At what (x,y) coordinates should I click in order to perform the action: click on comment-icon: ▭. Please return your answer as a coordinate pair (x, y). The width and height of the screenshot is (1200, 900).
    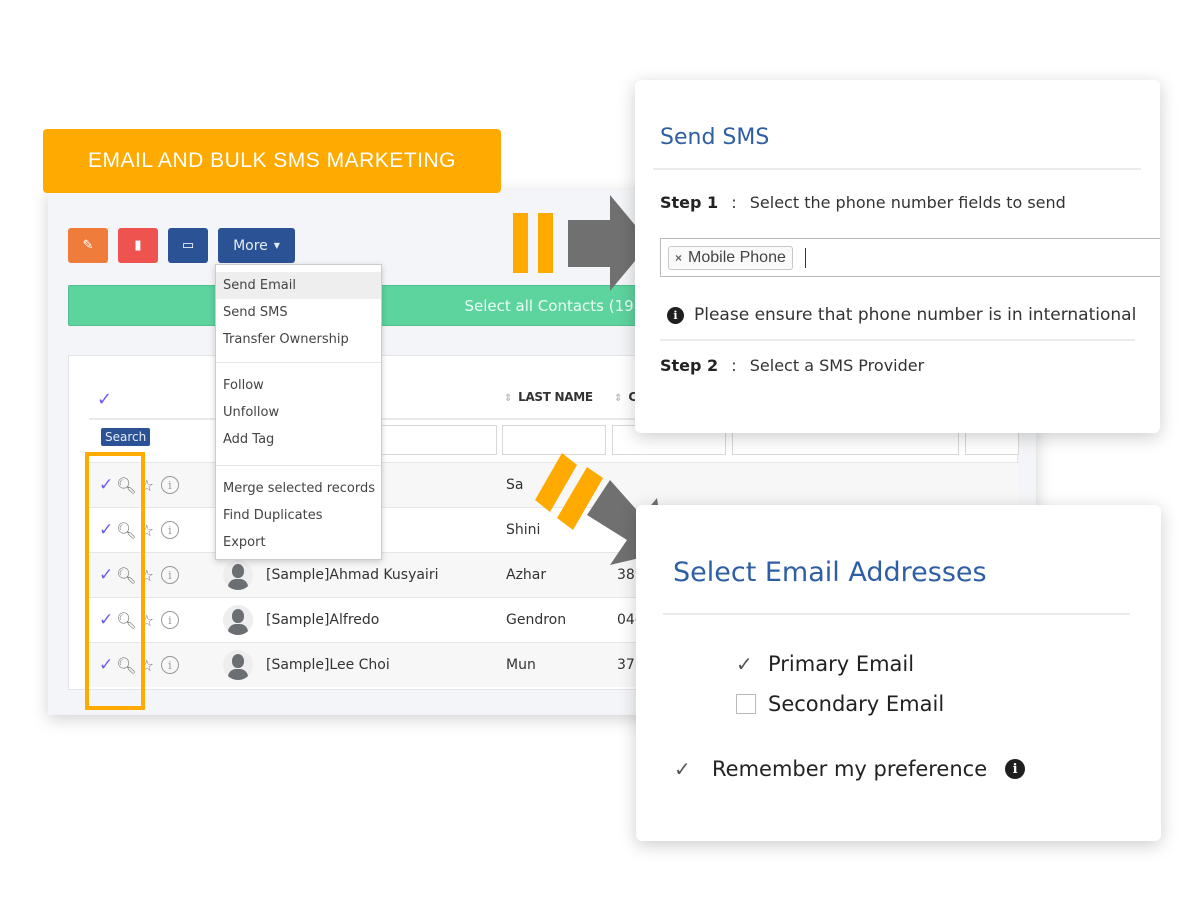
    Looking at the image, I should click on (188, 245).